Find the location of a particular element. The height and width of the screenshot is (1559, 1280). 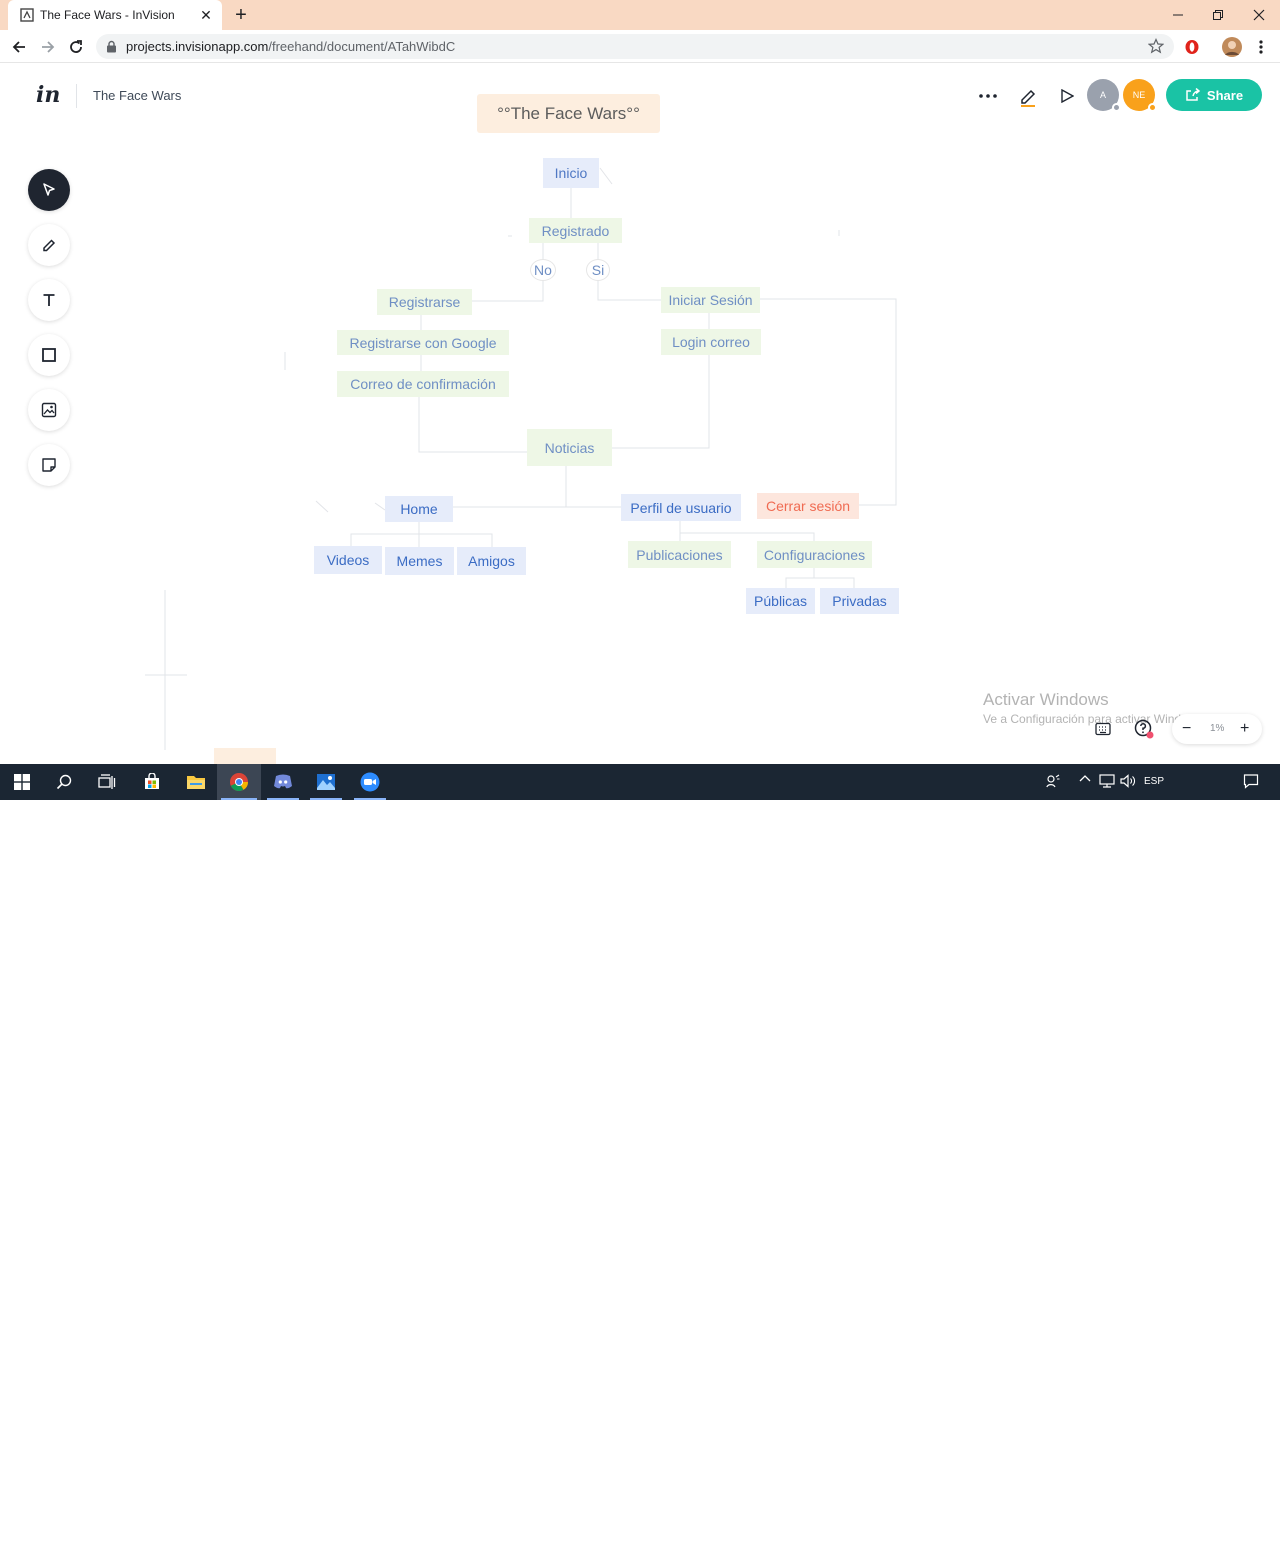

show-hidden-icons is located at coordinates (1085, 778).